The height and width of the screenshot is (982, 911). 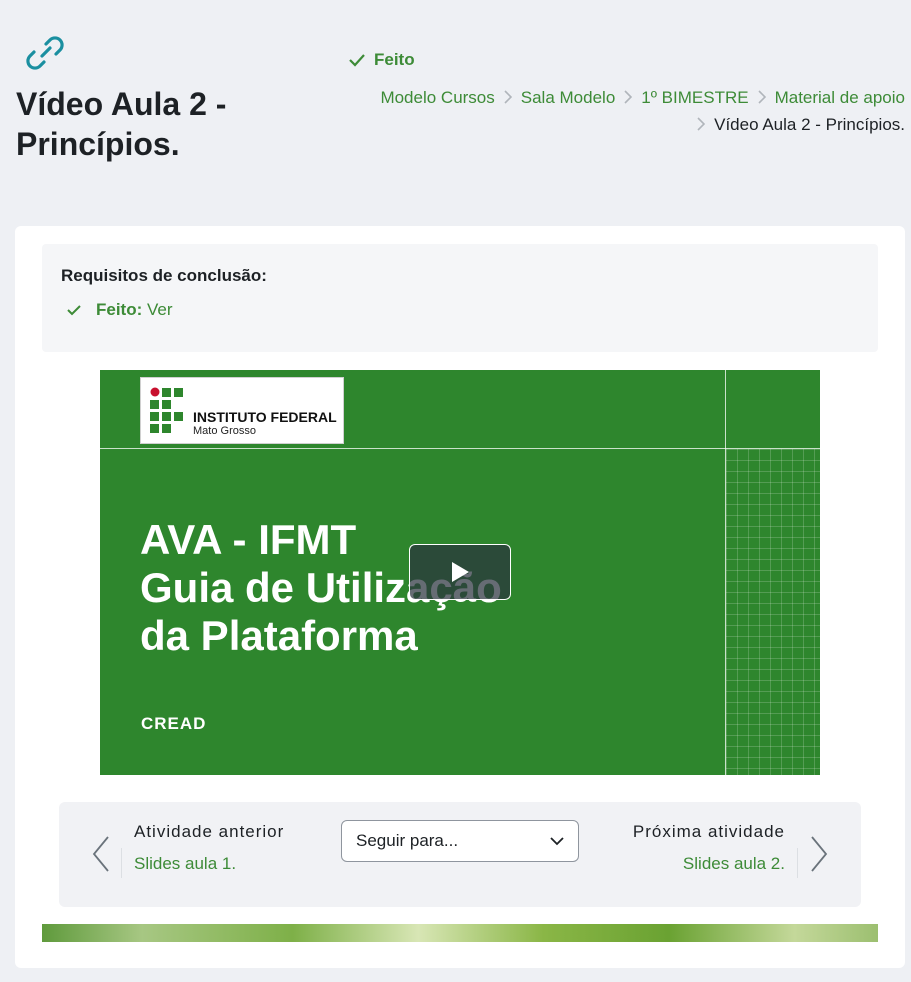 What do you see at coordinates (160, 309) in the screenshot?
I see `requirement-action: Ver` at bounding box center [160, 309].